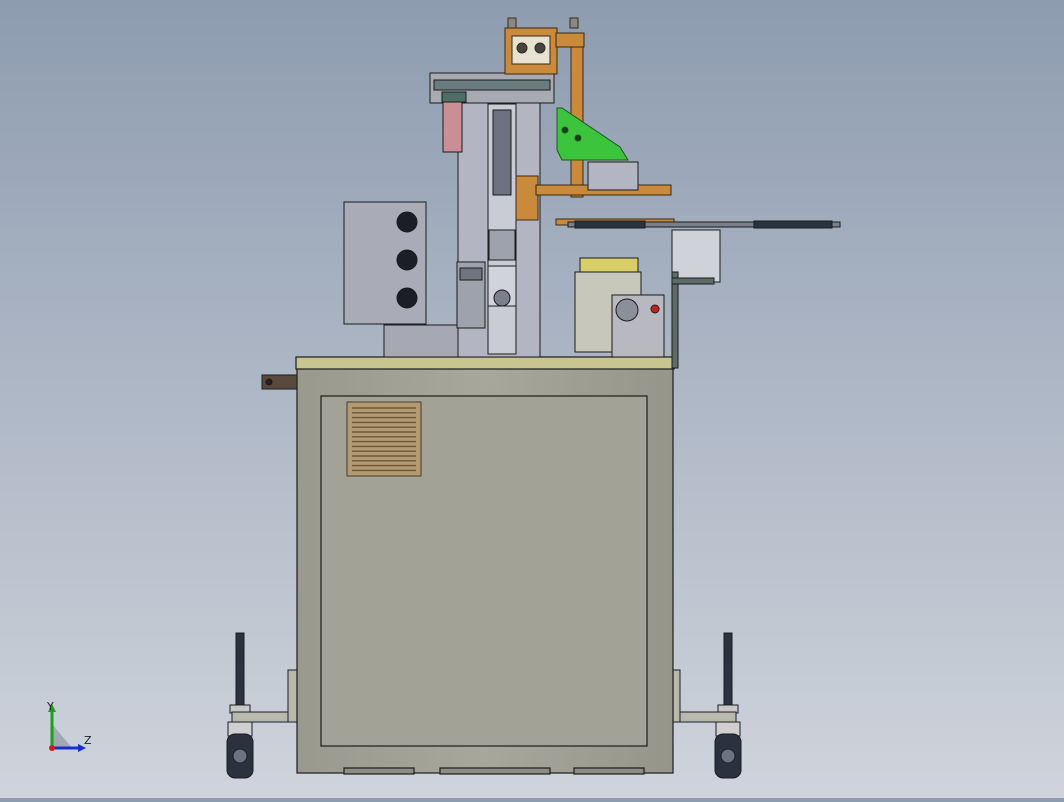  What do you see at coordinates (592, 134) in the screenshot?
I see `green-plate` at bounding box center [592, 134].